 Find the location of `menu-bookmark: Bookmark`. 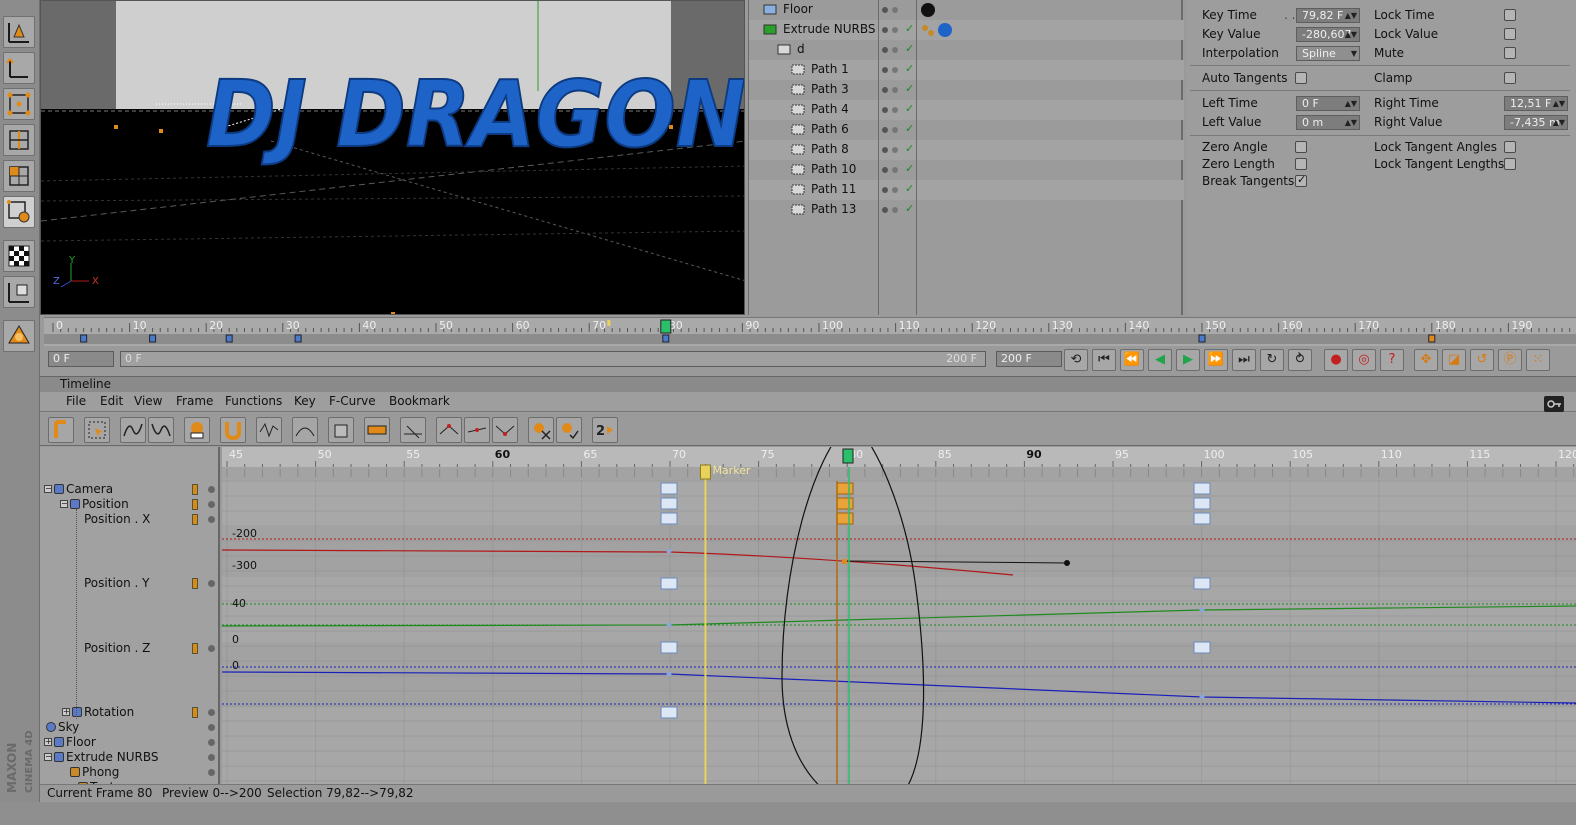

menu-bookmark: Bookmark is located at coordinates (419, 401).